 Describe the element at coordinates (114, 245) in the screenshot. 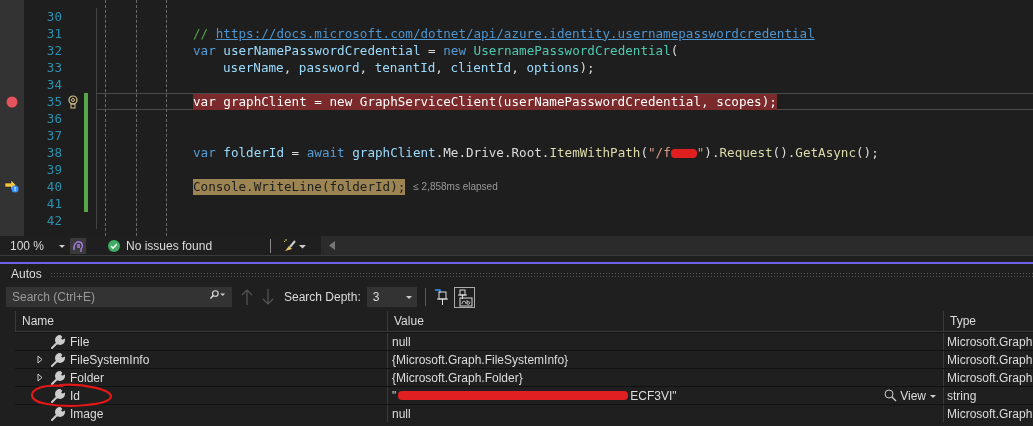

I see `check-icon` at that location.